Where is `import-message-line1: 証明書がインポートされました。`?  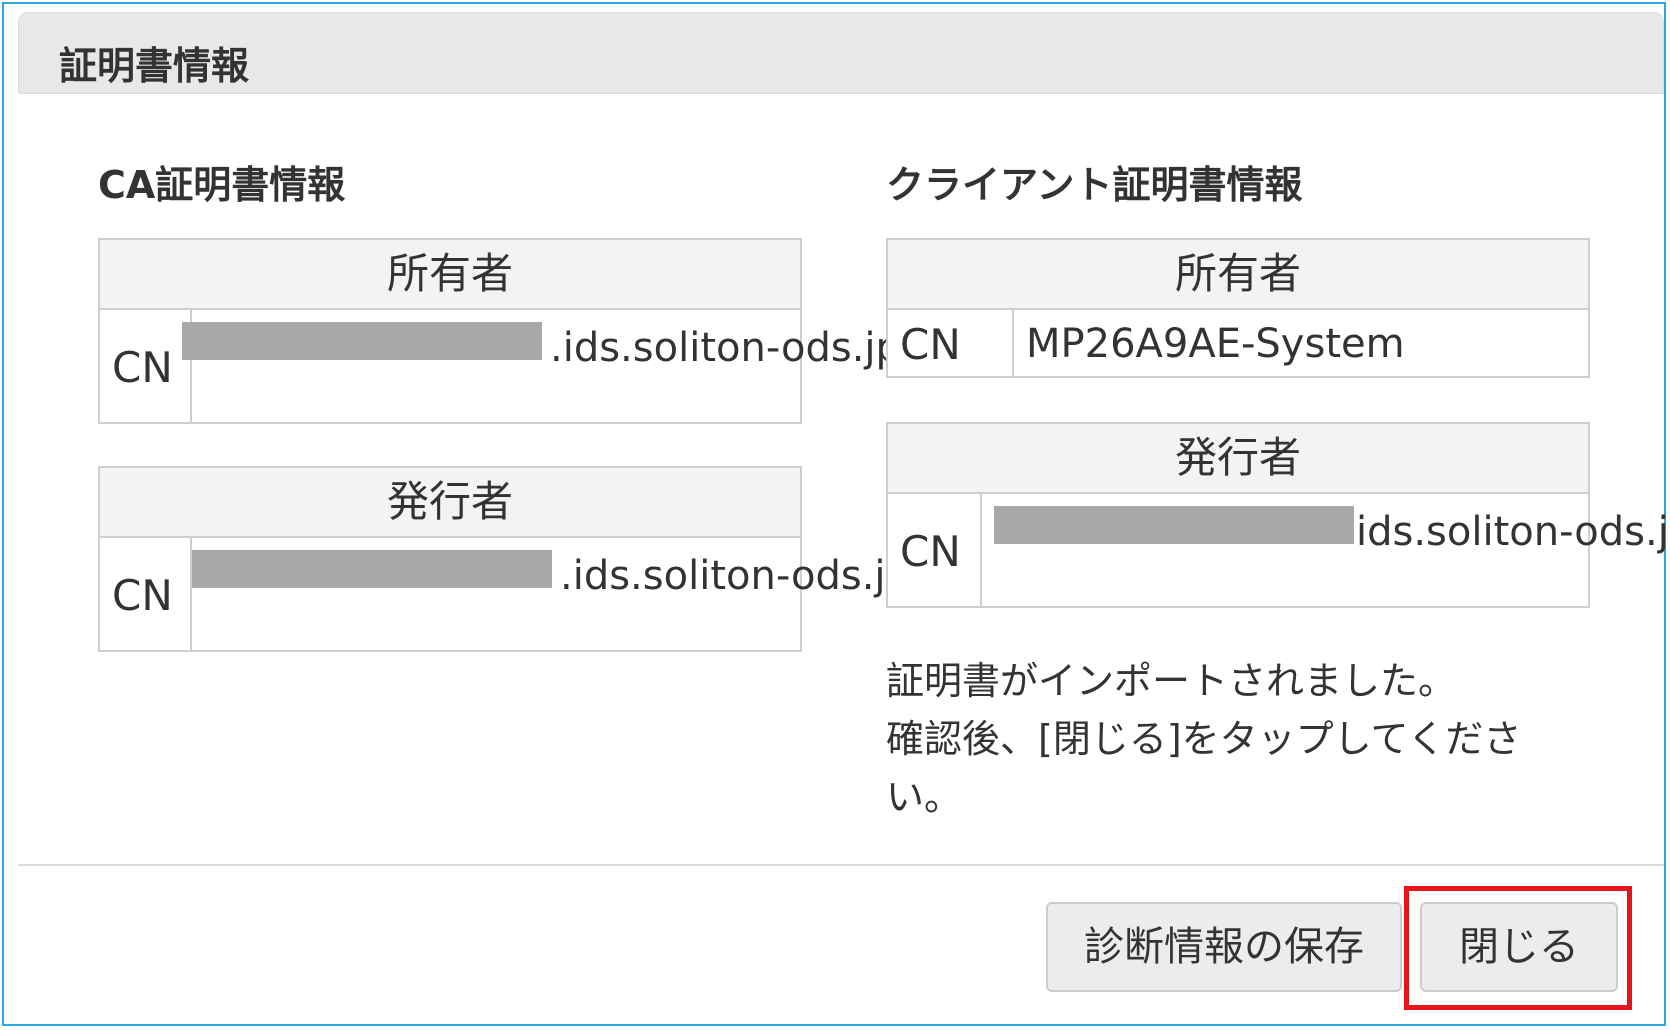 import-message-line1: 証明書がインポートされました。 is located at coordinates (1171, 681).